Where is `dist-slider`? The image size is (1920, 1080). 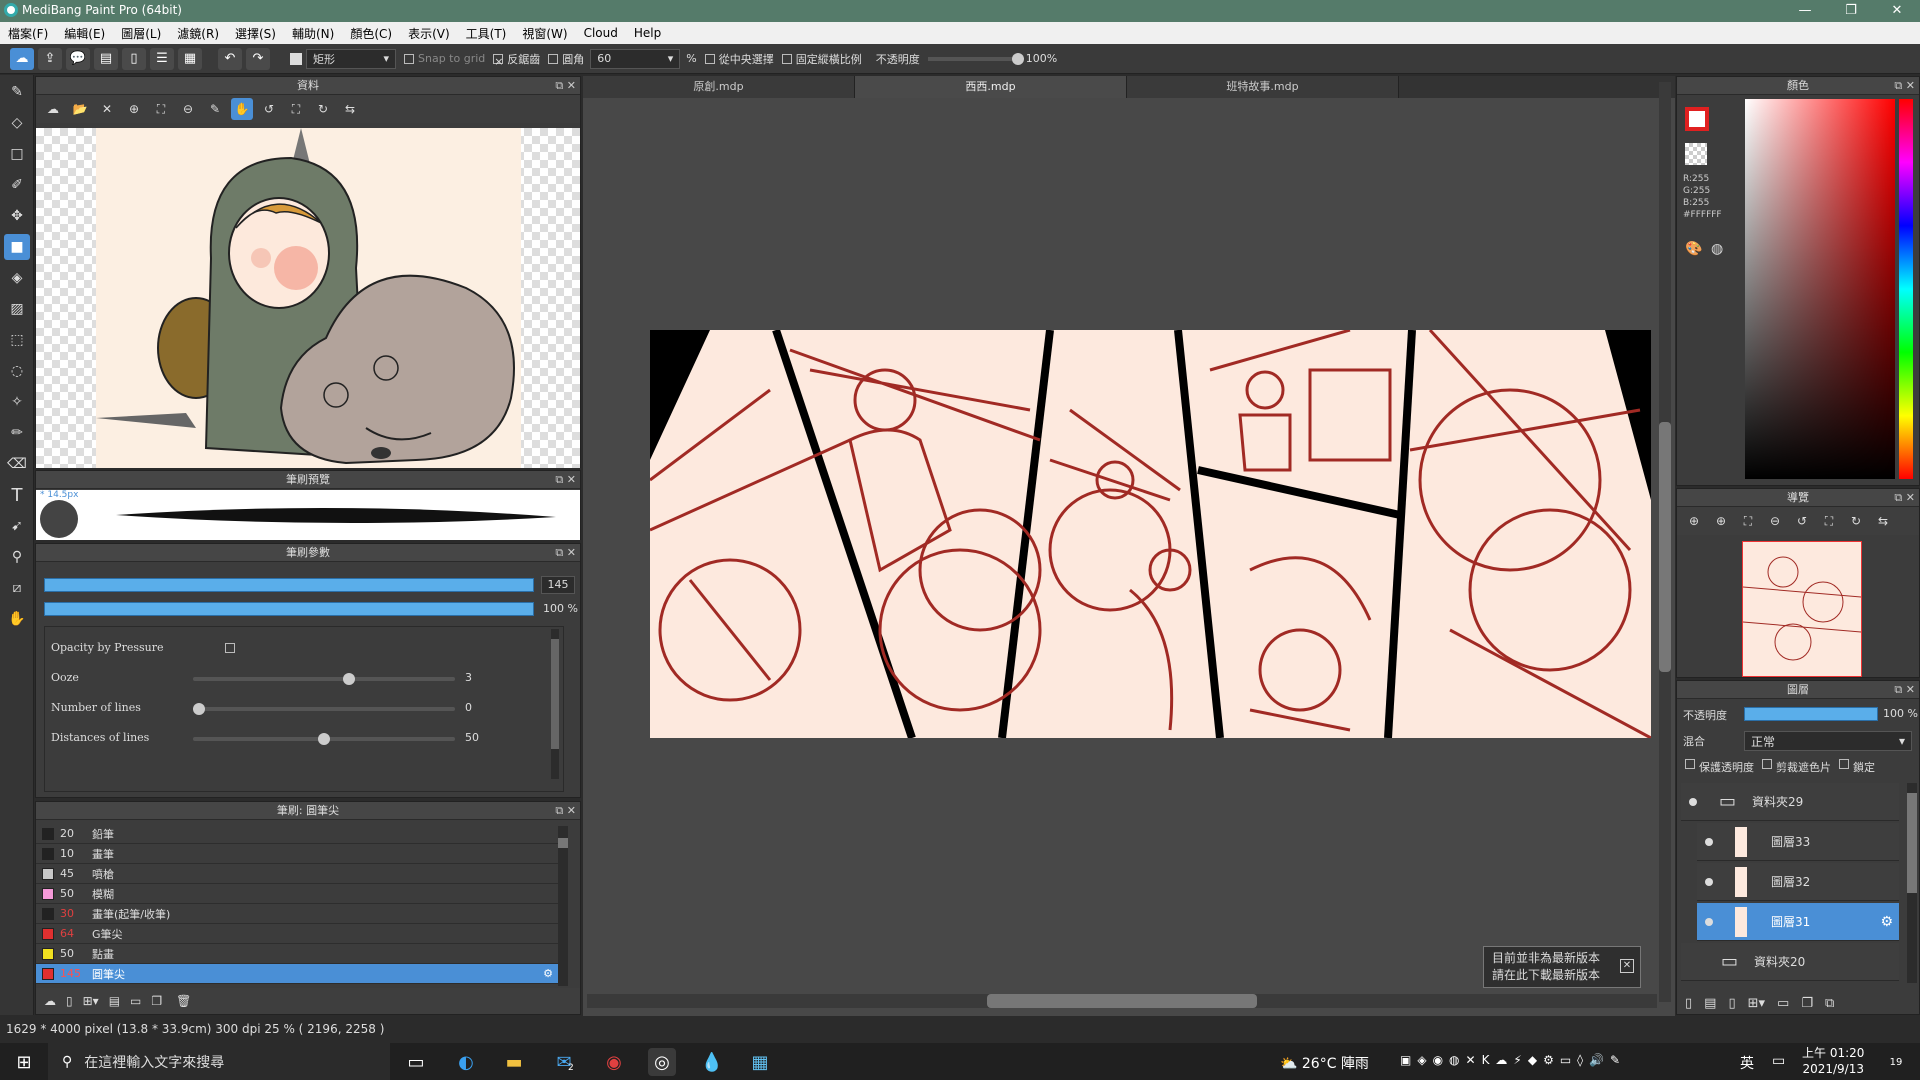 dist-slider is located at coordinates (324, 739).